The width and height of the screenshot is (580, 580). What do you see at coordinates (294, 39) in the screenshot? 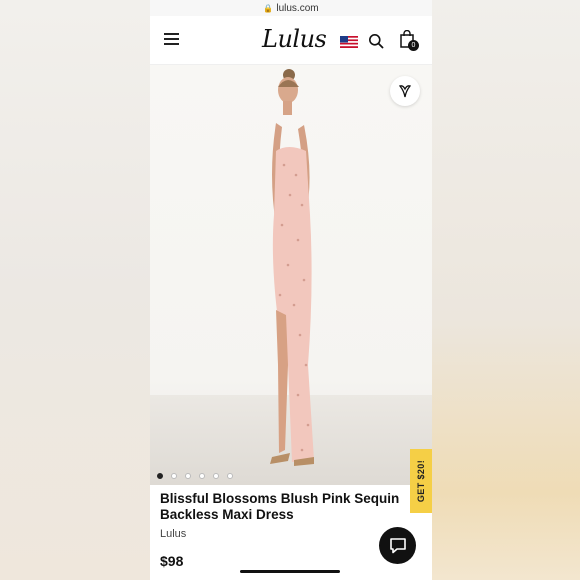
I see `site-logo: Lulus` at bounding box center [294, 39].